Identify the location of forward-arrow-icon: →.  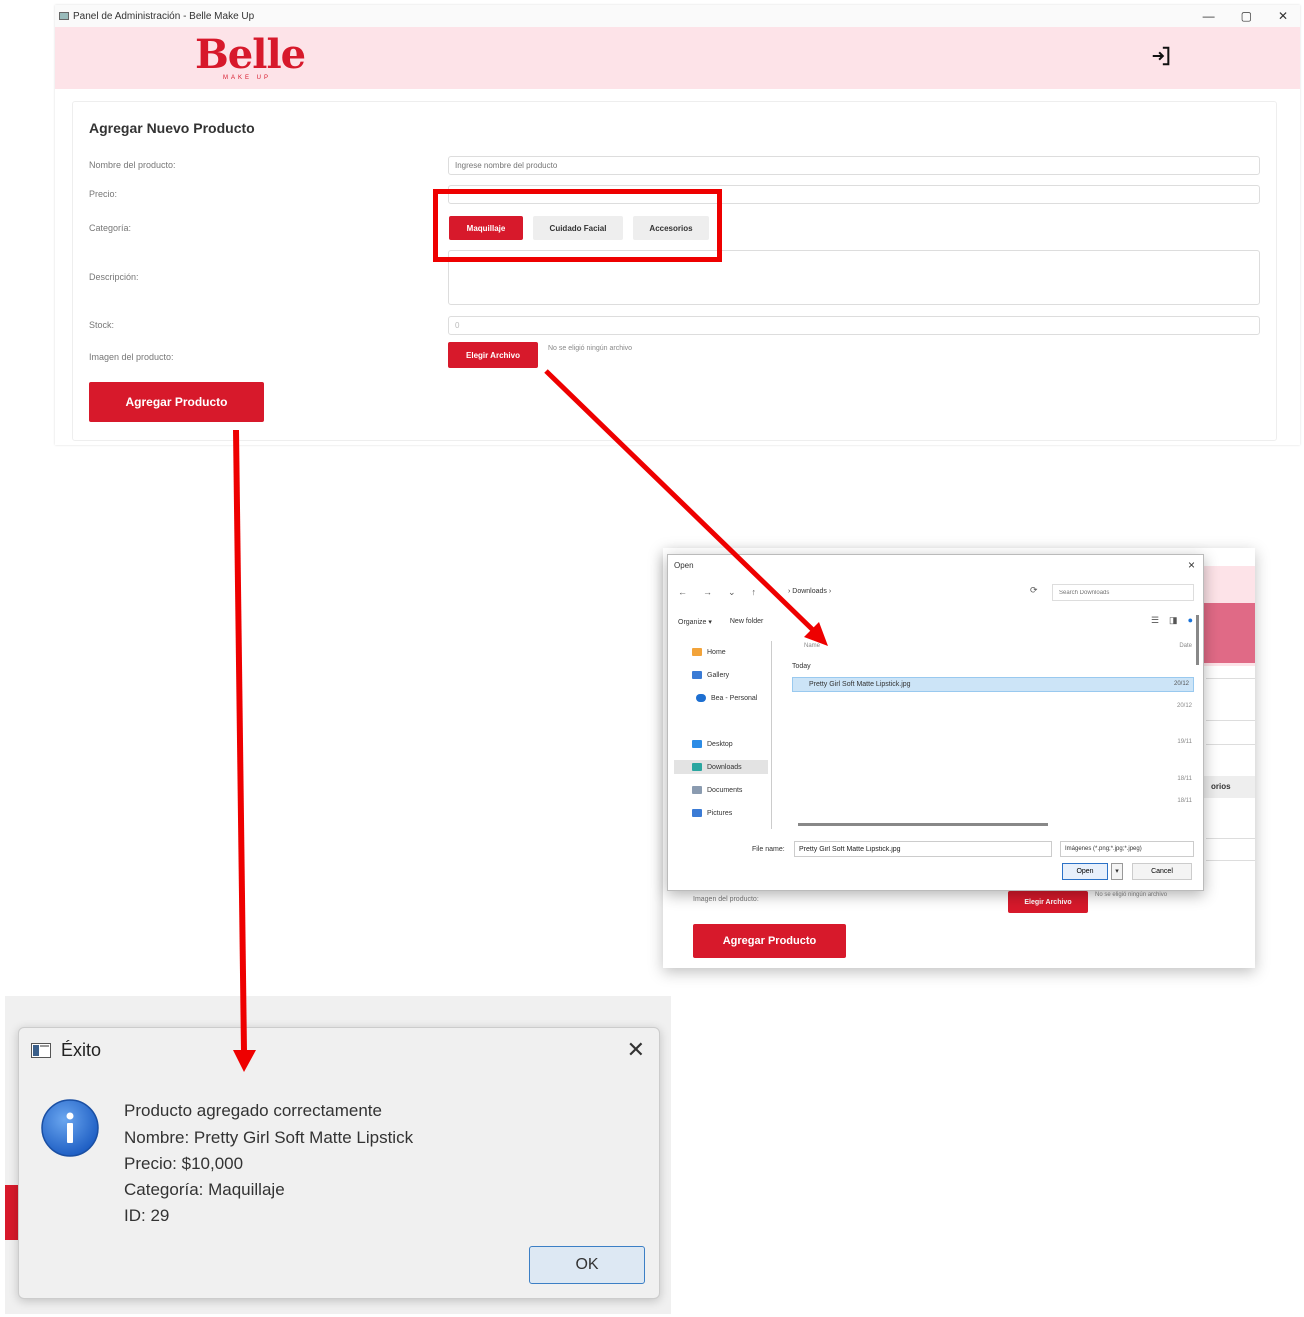
(707, 592).